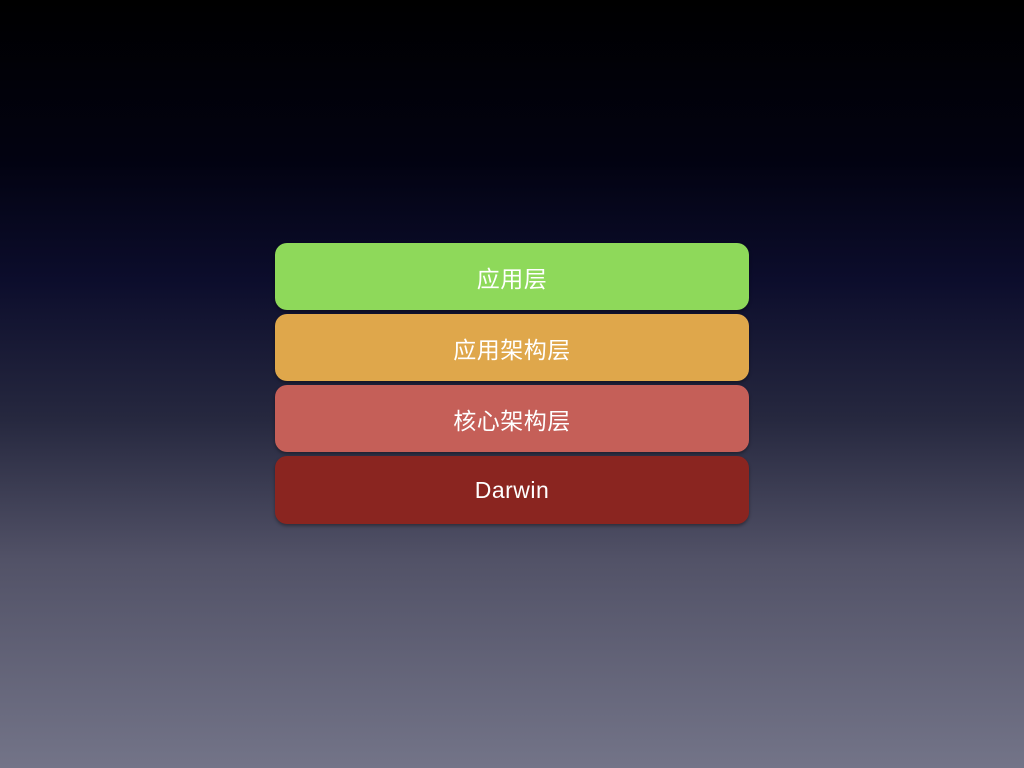  I want to click on layer-label: 核心架构层, so click(512, 420).